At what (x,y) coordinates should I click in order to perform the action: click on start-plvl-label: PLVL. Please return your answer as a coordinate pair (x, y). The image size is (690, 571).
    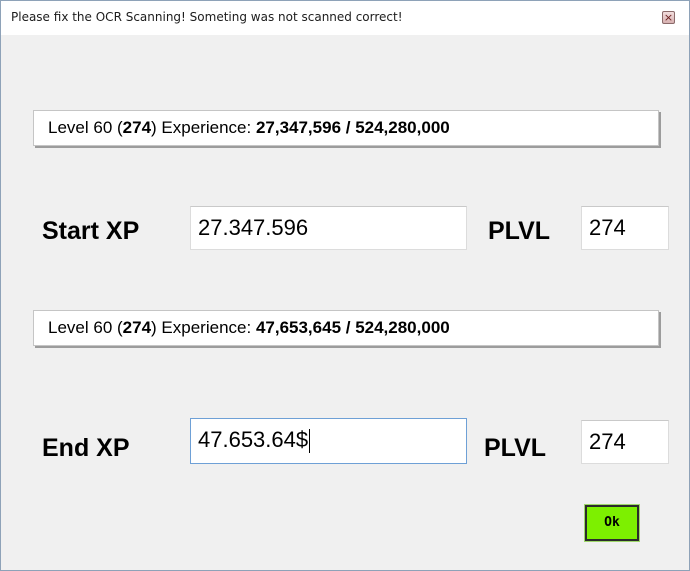
    Looking at the image, I should click on (519, 231).